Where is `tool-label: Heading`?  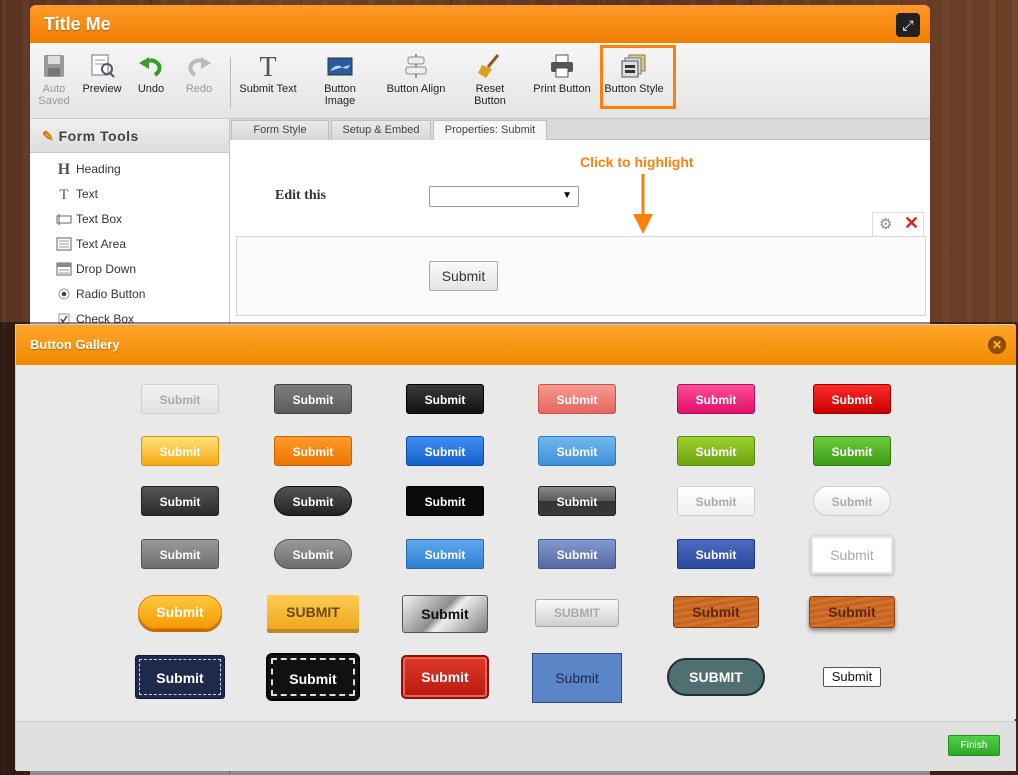 tool-label: Heading is located at coordinates (98, 169).